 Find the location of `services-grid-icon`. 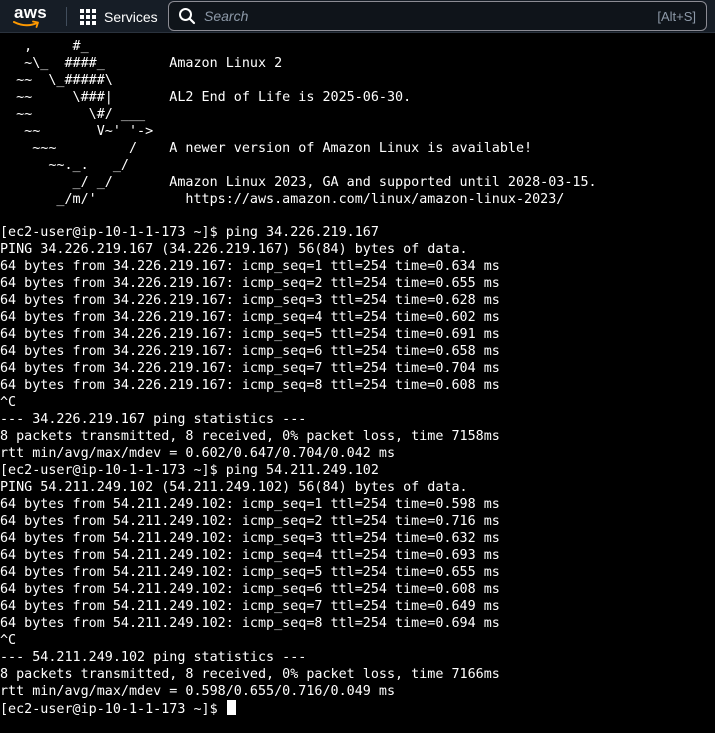

services-grid-icon is located at coordinates (88, 16).